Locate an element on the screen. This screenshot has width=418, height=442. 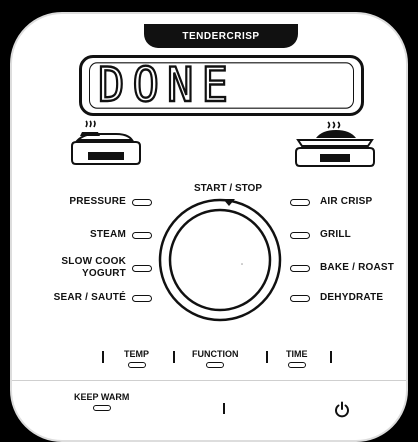
function-dehydrate: DEHYDRATE is located at coordinates (336, 298).